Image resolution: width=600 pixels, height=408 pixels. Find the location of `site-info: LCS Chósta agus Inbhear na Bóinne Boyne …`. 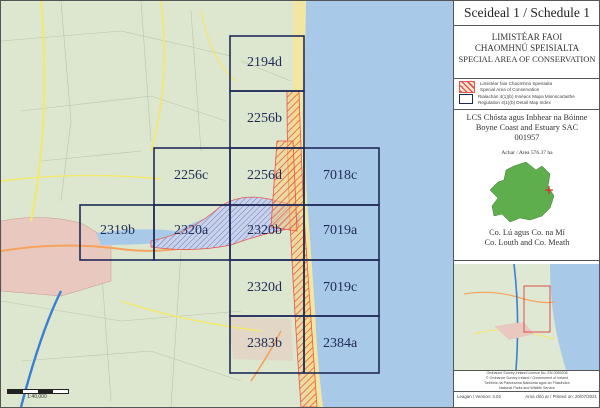

site-info: LCS Chósta agus Inbhear na Bóinne Boyne … is located at coordinates (526, 185).